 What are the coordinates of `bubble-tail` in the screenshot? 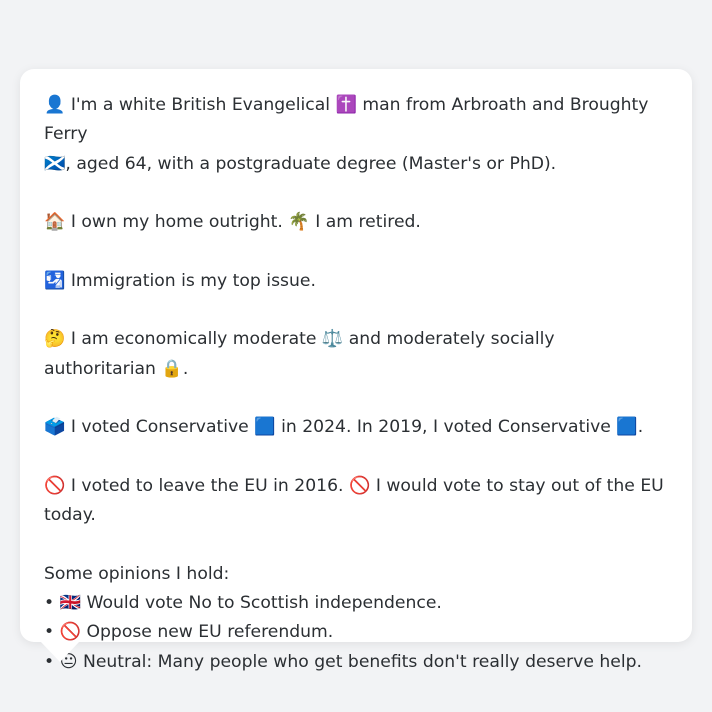 It's located at (60, 651).